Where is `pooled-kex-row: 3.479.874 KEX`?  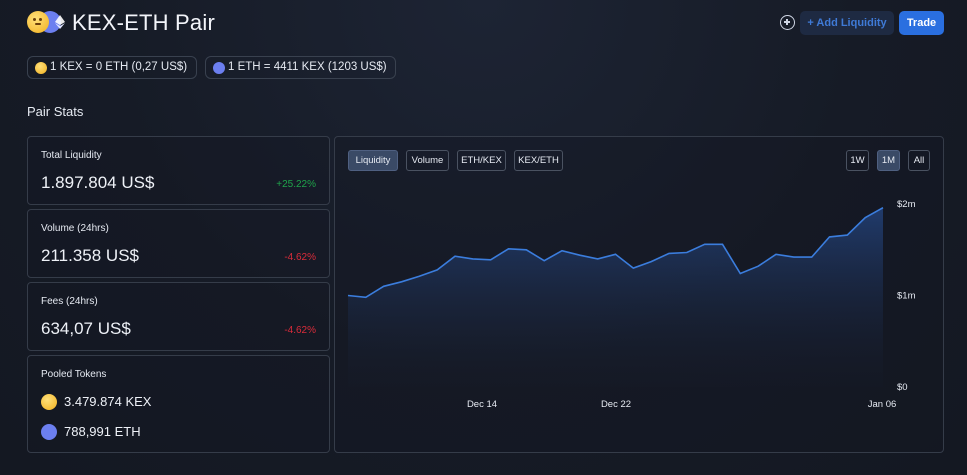
pooled-kex-row: 3.479.874 KEX is located at coordinates (96, 402).